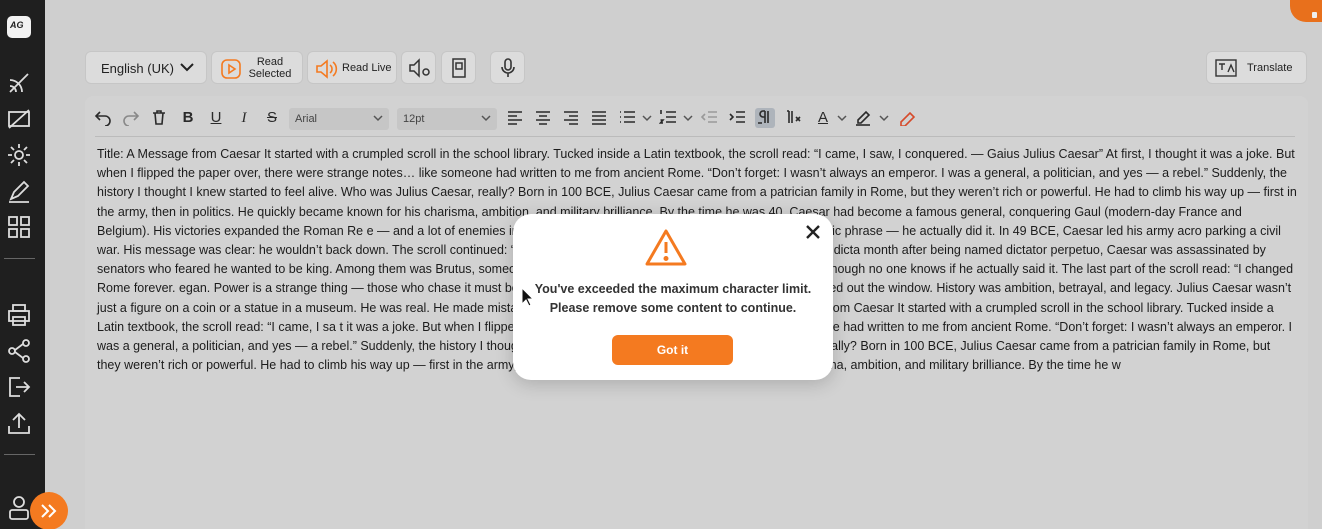 The height and width of the screenshot is (529, 1322). I want to click on microphone-icon, so click(508, 67).